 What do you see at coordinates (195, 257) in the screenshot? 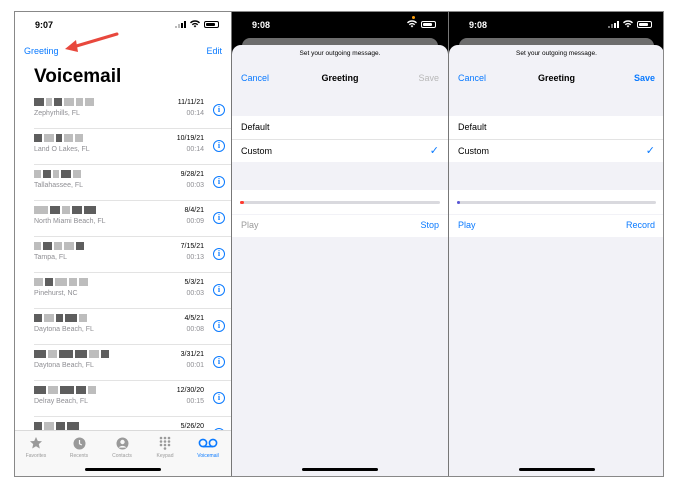
I see `voicemail-duration: 00:13` at bounding box center [195, 257].